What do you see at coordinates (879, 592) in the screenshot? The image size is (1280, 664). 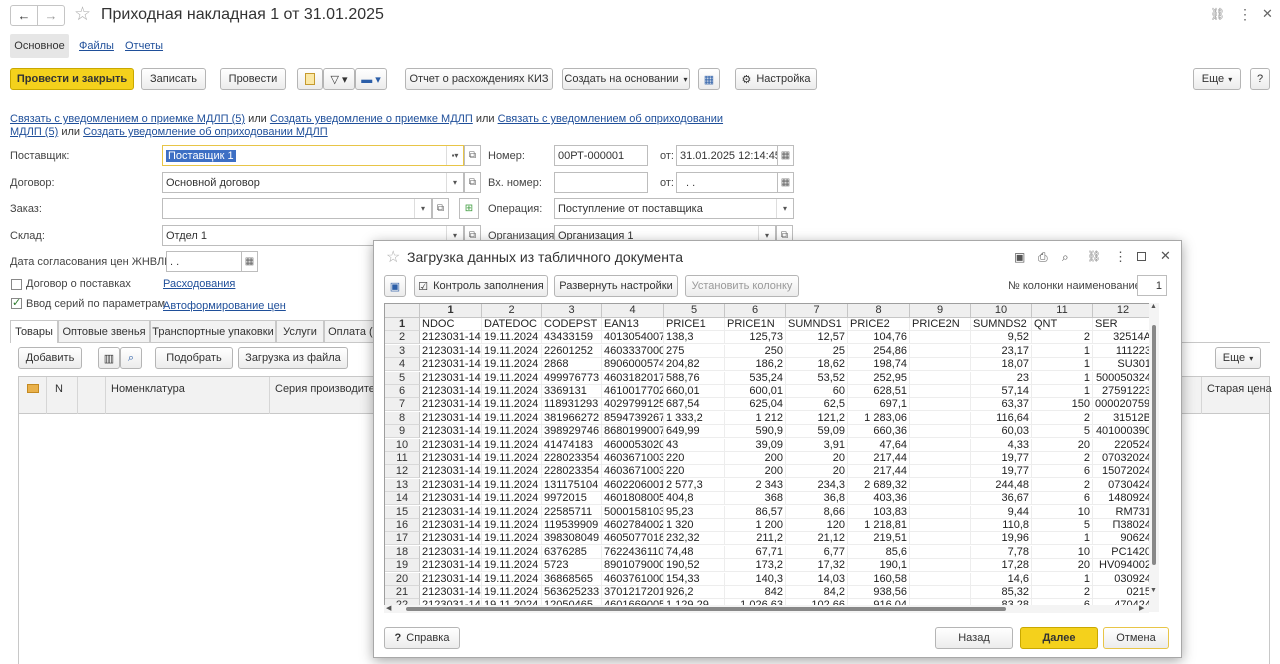 I see `grid-cell: 938,56` at bounding box center [879, 592].